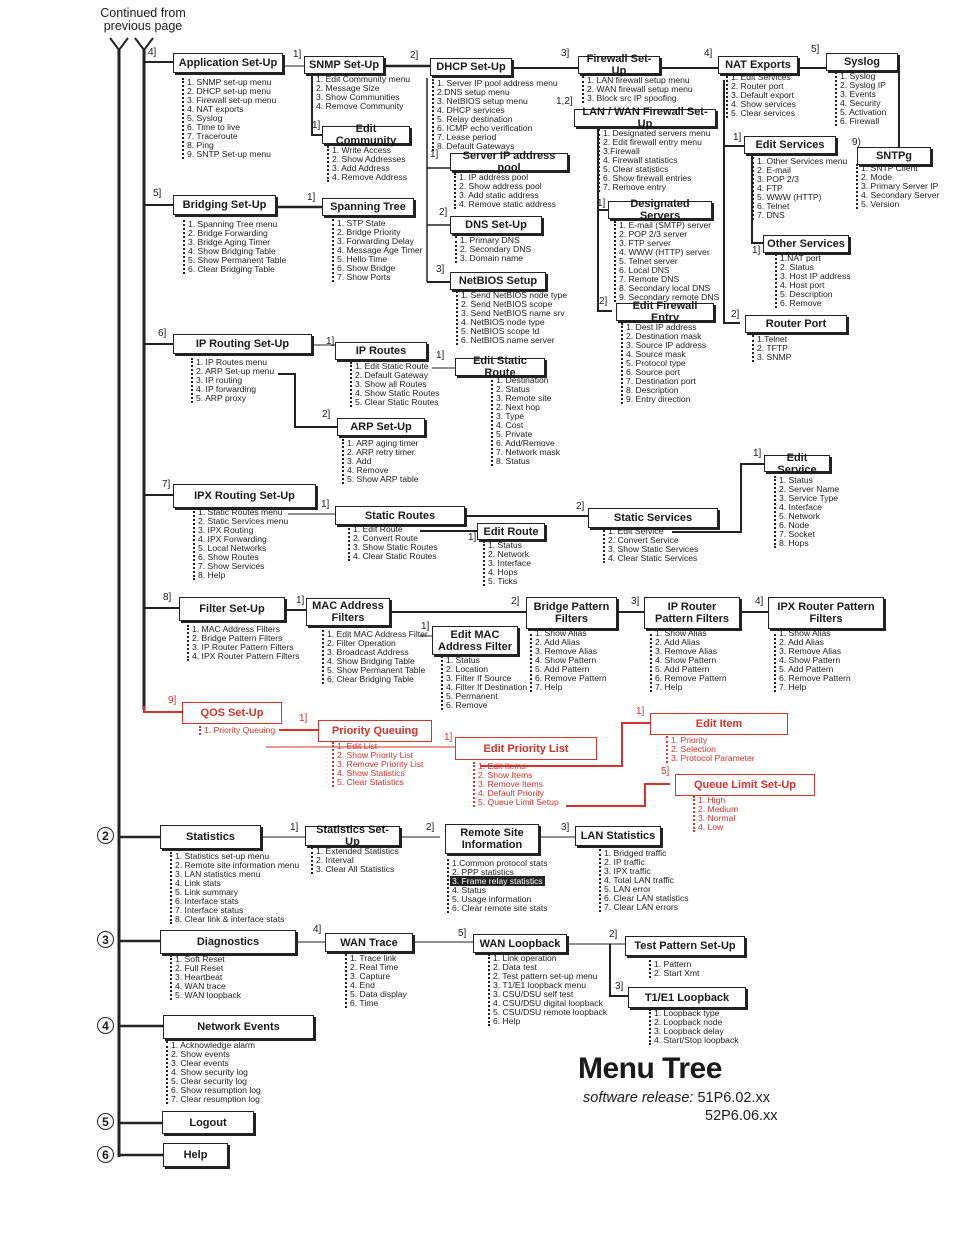  Describe the element at coordinates (397, 402) in the screenshot. I see `menu-item: 5. Clear Static Routes` at that location.